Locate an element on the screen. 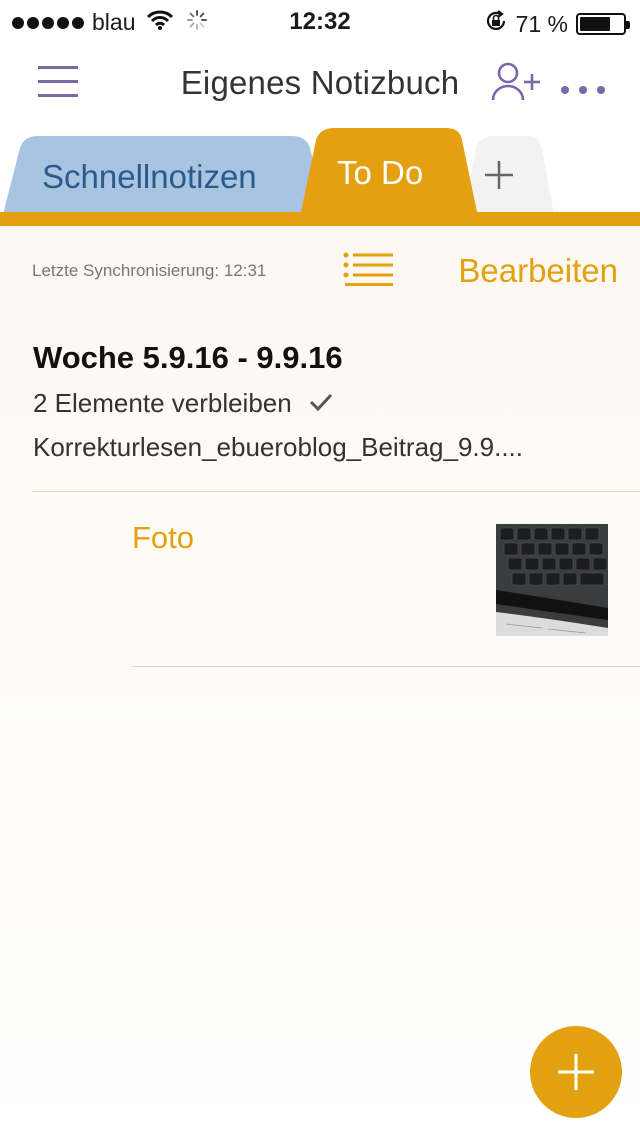  more-button is located at coordinates (583, 90).